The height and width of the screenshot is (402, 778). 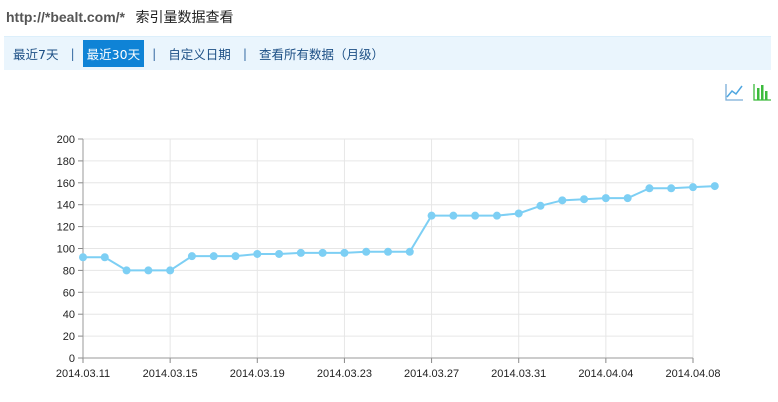 I want to click on y-tick-label: 100, so click(x=66, y=250).